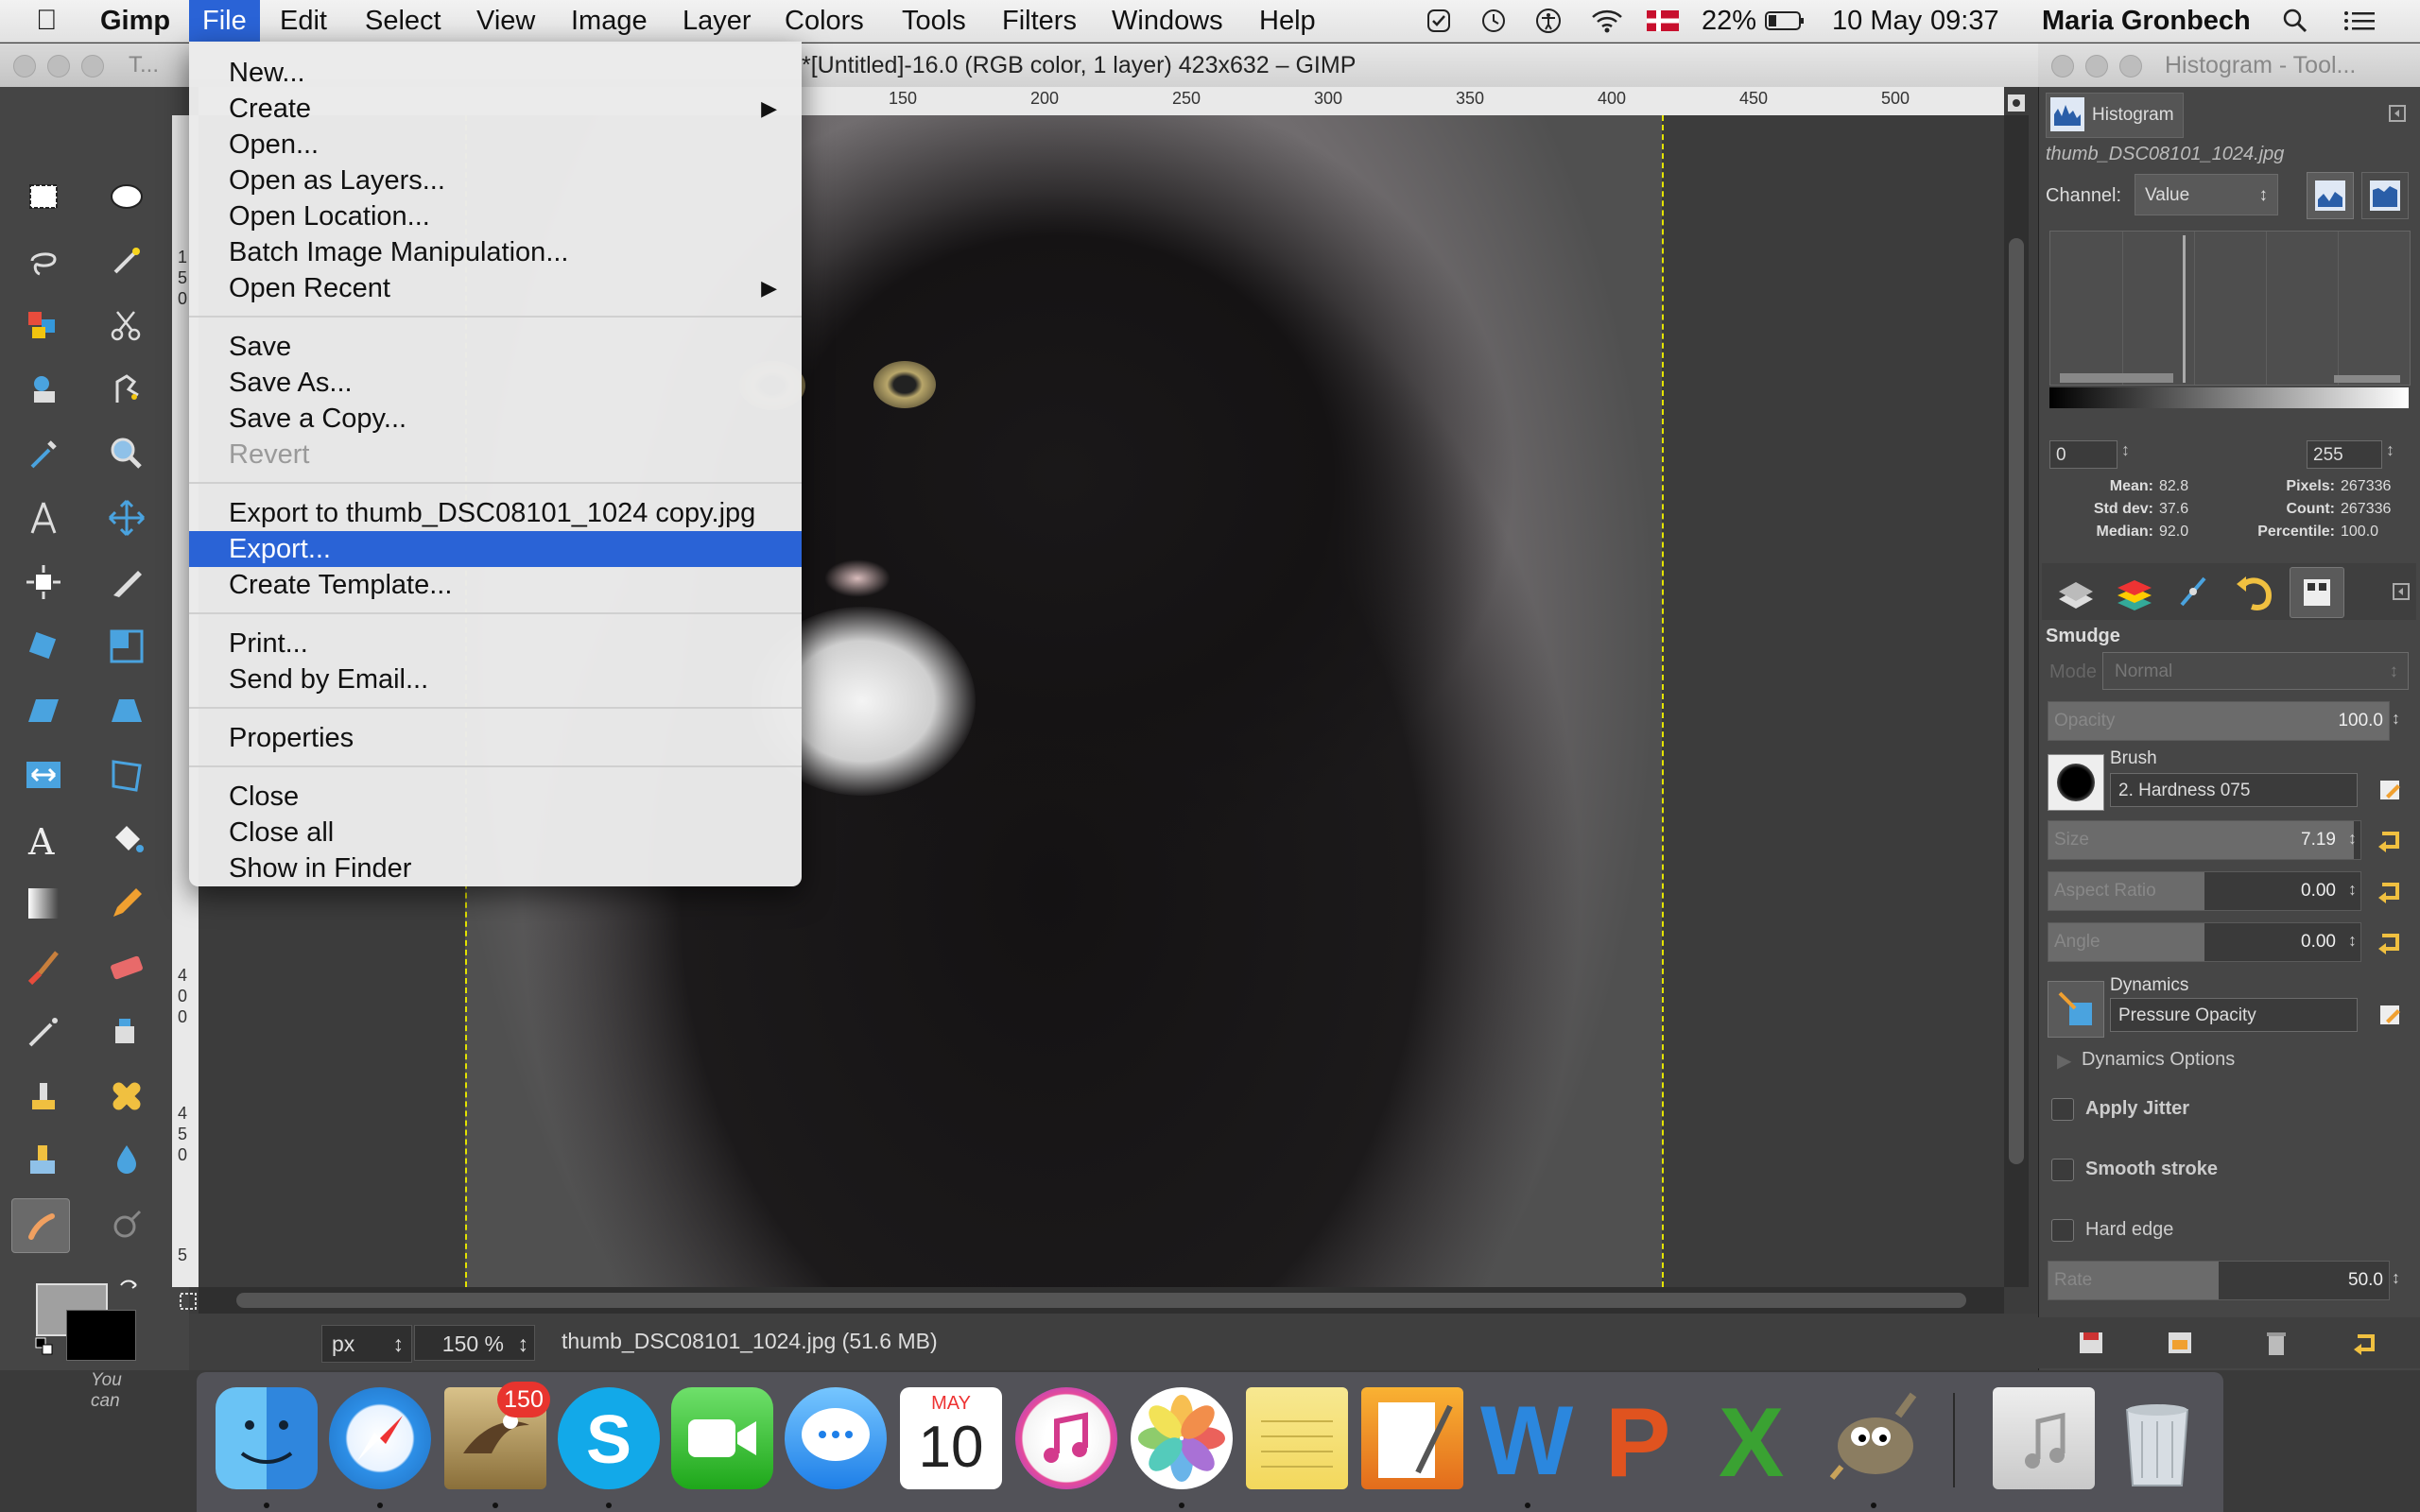 This screenshot has width=2420, height=1512. Describe the element at coordinates (126, 517) in the screenshot. I see `move-tool` at that location.